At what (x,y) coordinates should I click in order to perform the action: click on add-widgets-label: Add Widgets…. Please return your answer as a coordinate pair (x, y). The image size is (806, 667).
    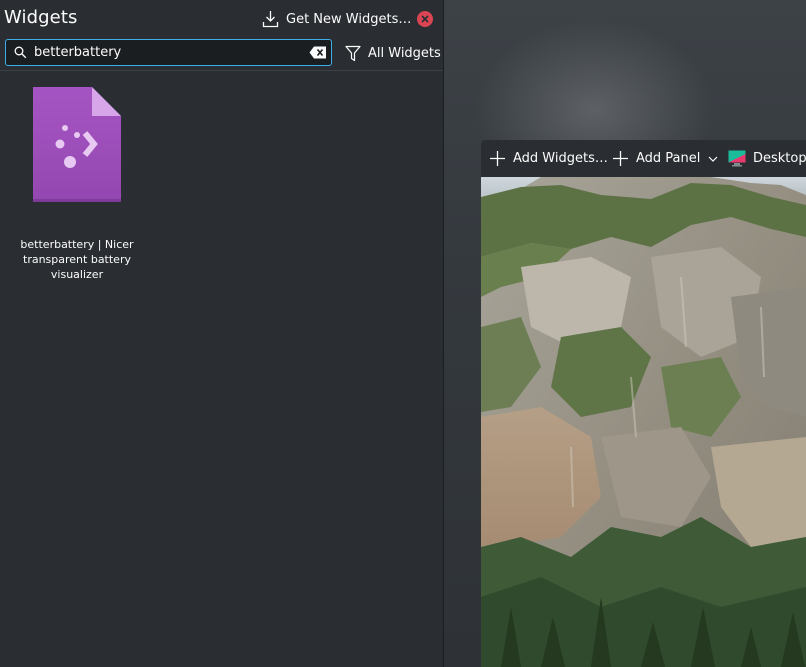
    Looking at the image, I should click on (560, 158).